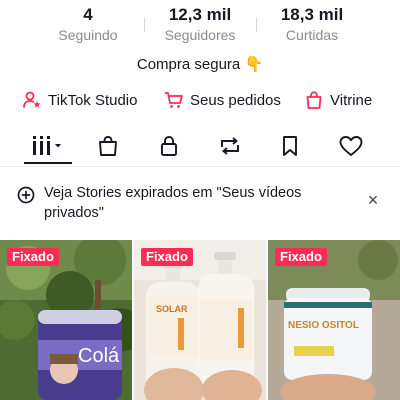 This screenshot has width=400, height=400. I want to click on lock-icon, so click(169, 146).